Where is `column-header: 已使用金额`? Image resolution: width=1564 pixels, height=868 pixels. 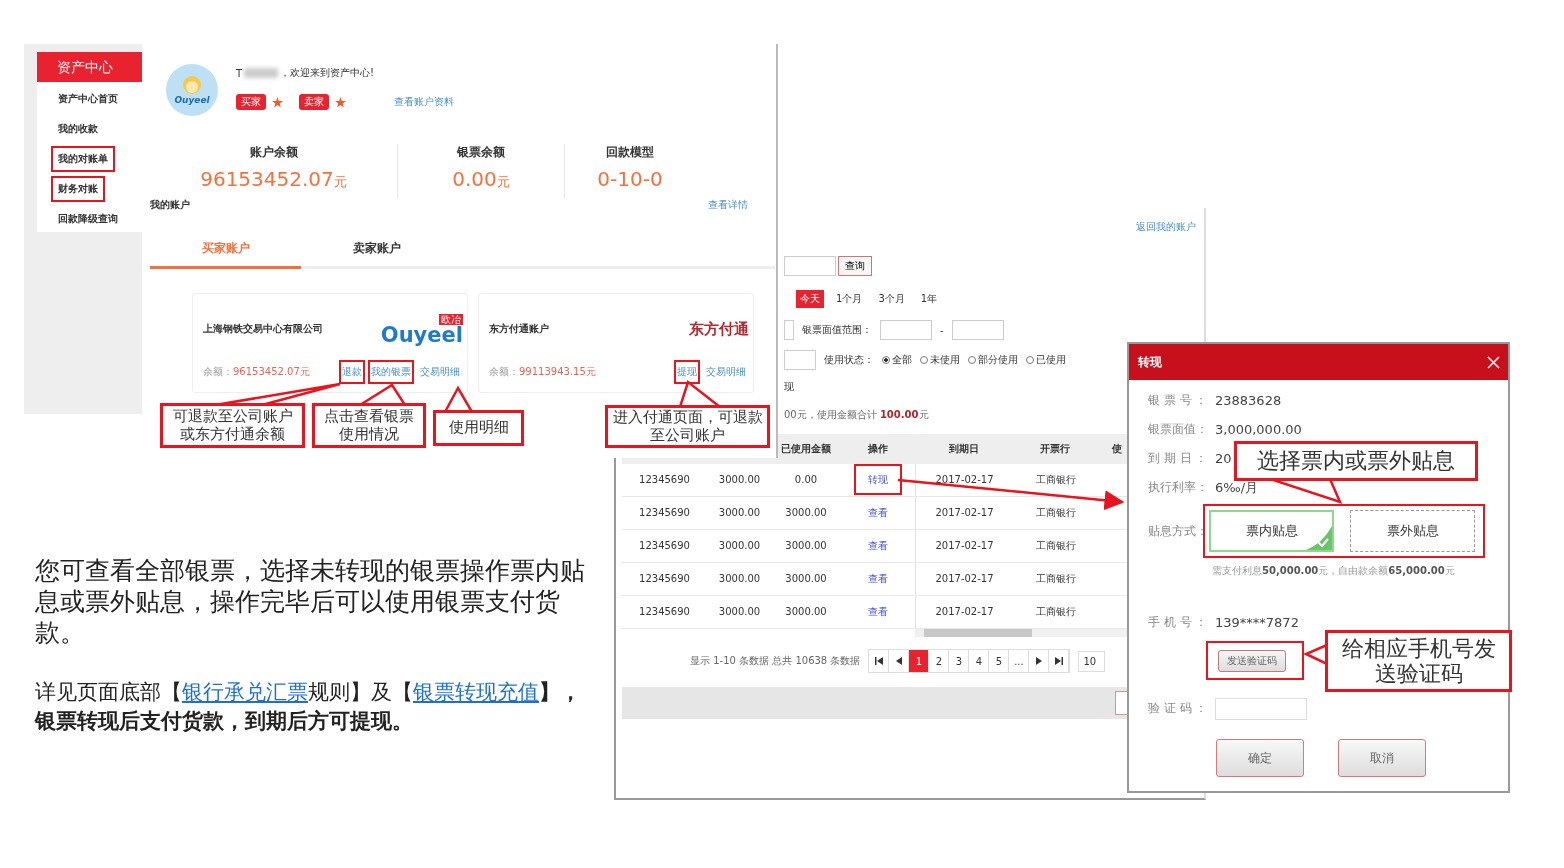
column-header: 已使用金额 is located at coordinates (806, 449).